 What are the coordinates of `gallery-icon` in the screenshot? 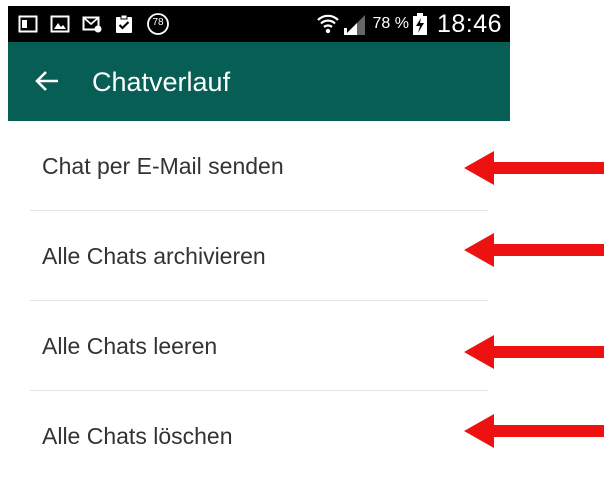 It's located at (60, 24).